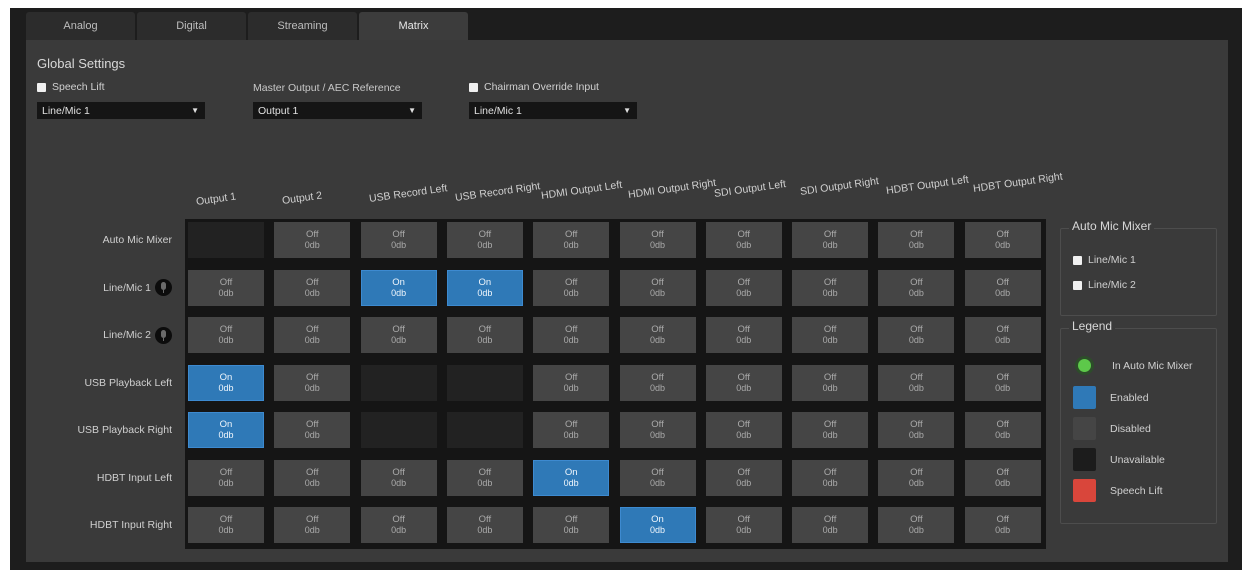  I want to click on matrix-cell-line-mic-2-usb-record-left: Off 0db, so click(398, 335).